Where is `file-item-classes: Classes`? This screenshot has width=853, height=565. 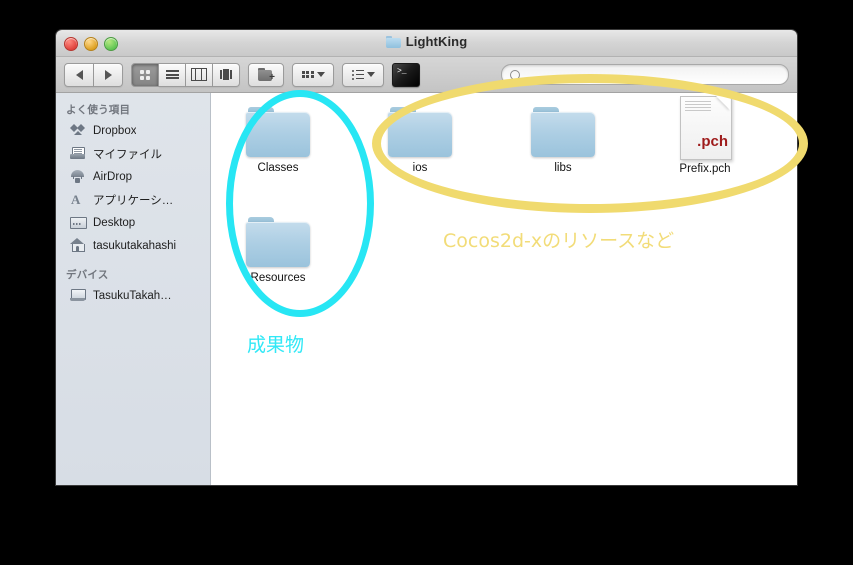
file-item-classes: Classes is located at coordinates (278, 141).